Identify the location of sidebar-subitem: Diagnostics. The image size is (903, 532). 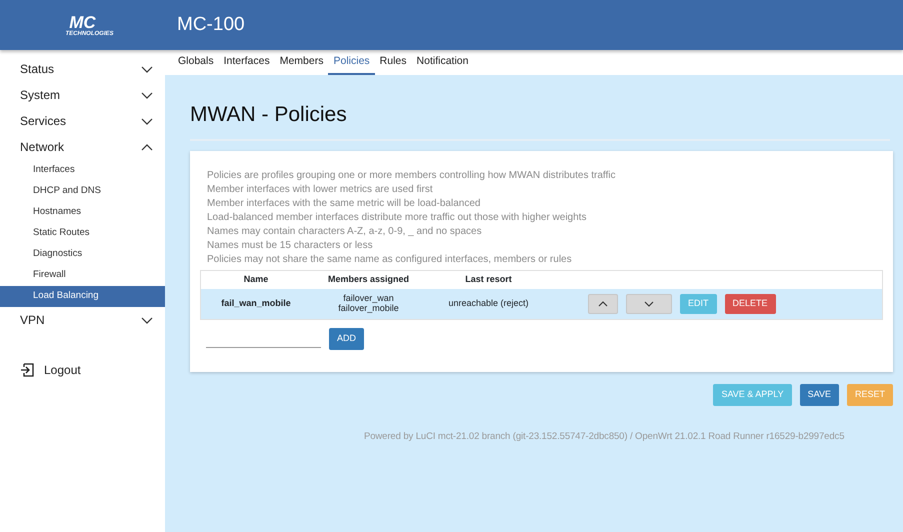
(82, 254).